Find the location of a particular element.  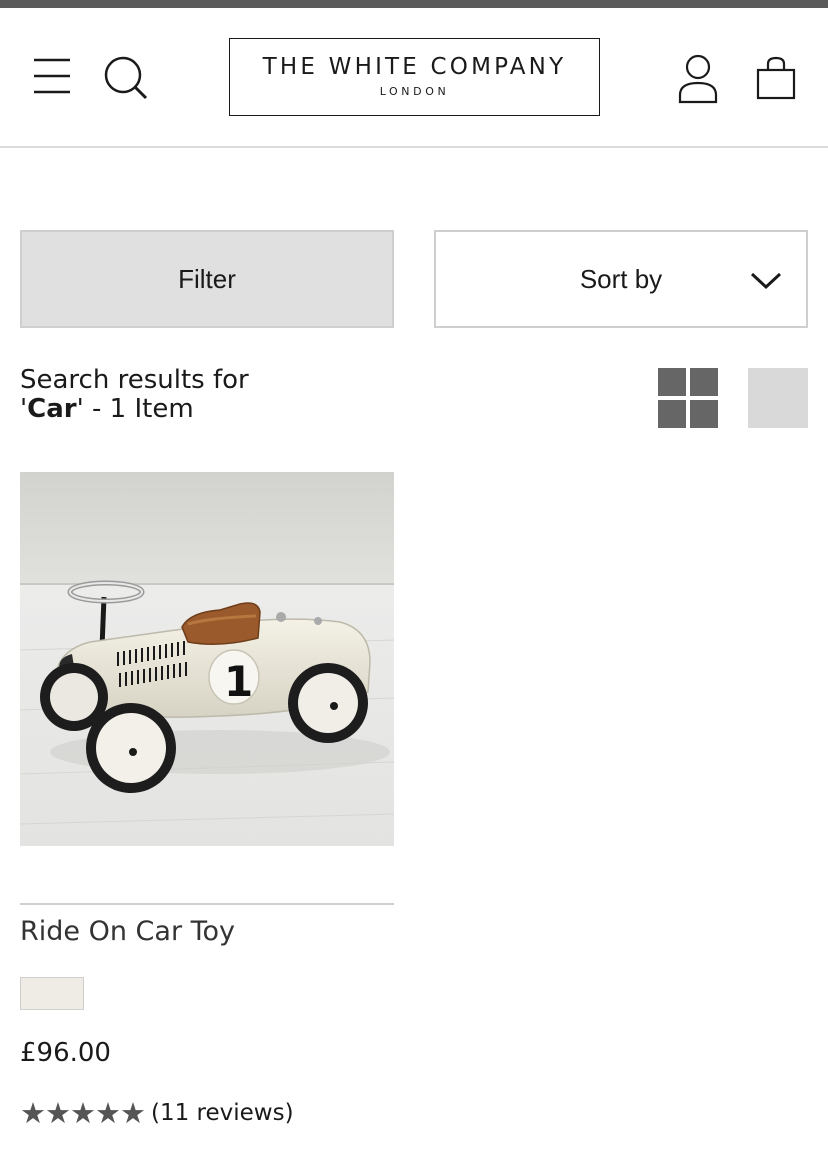

product-rating: ★★★★★ (11 reviews) is located at coordinates (157, 1113).